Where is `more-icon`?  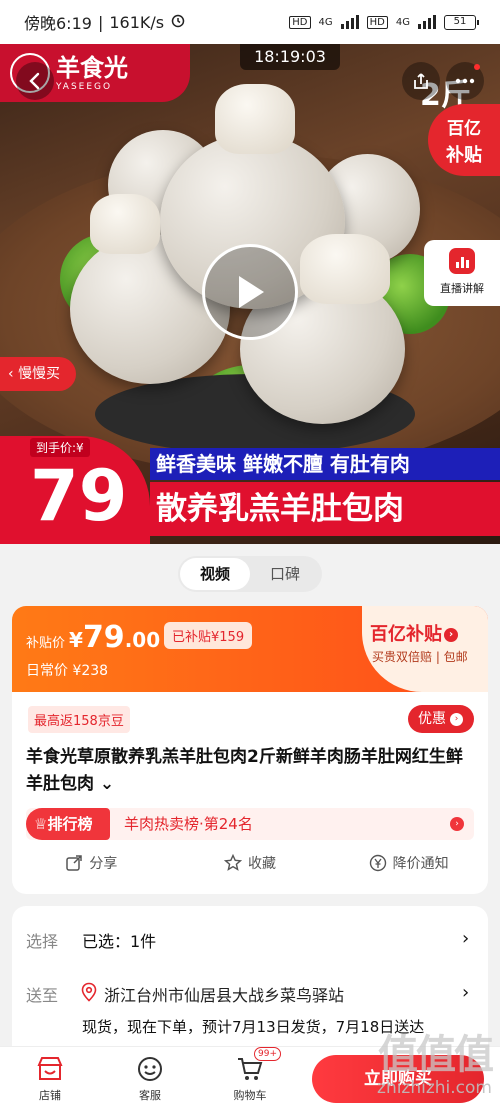 more-icon is located at coordinates (465, 81).